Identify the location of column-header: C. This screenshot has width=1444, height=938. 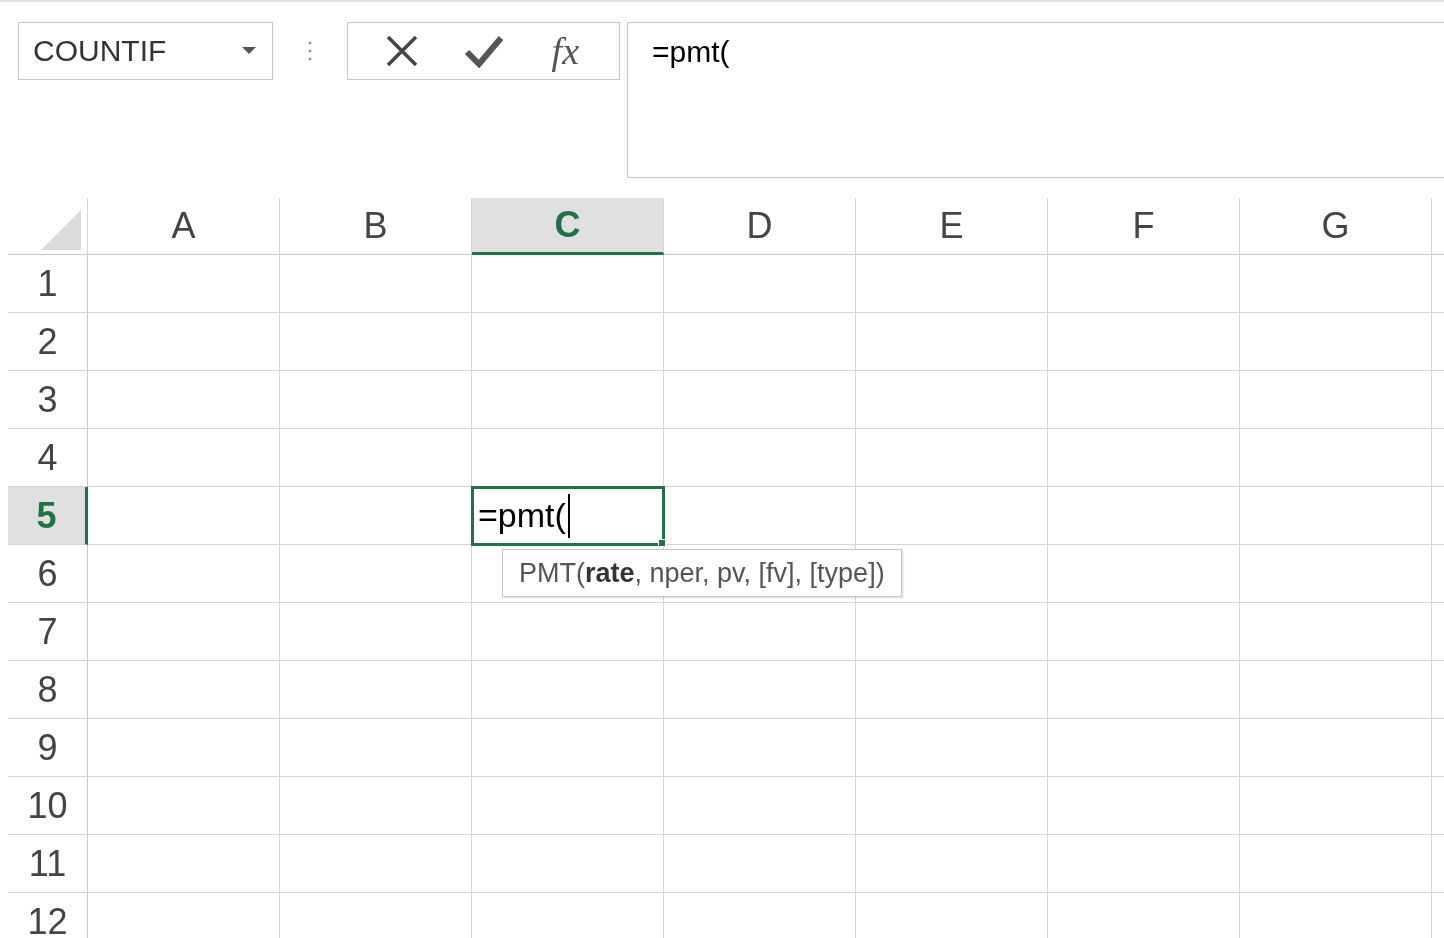
(568, 226).